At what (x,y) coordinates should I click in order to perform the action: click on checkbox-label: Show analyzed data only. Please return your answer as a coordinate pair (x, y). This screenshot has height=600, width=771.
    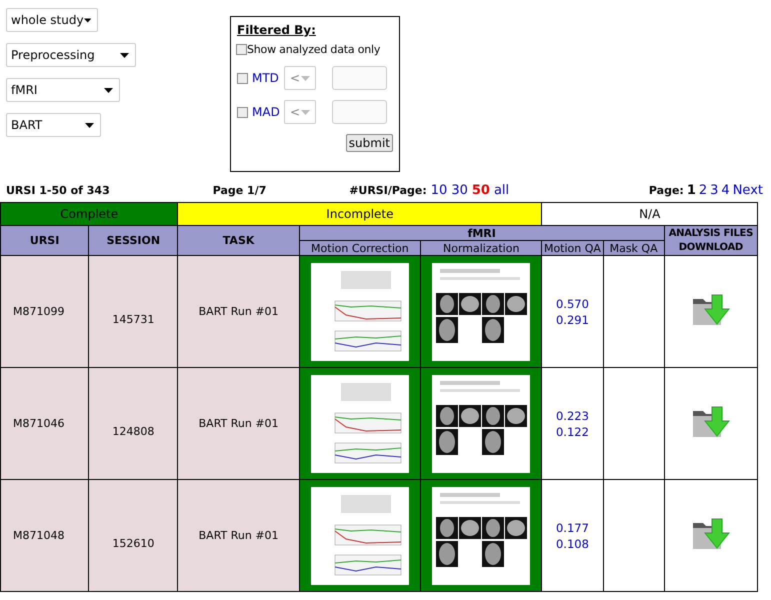
    Looking at the image, I should click on (313, 49).